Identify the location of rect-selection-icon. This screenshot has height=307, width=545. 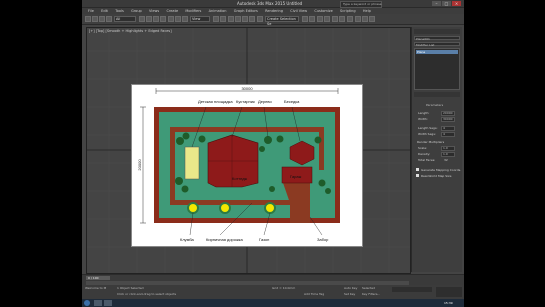
(156, 19).